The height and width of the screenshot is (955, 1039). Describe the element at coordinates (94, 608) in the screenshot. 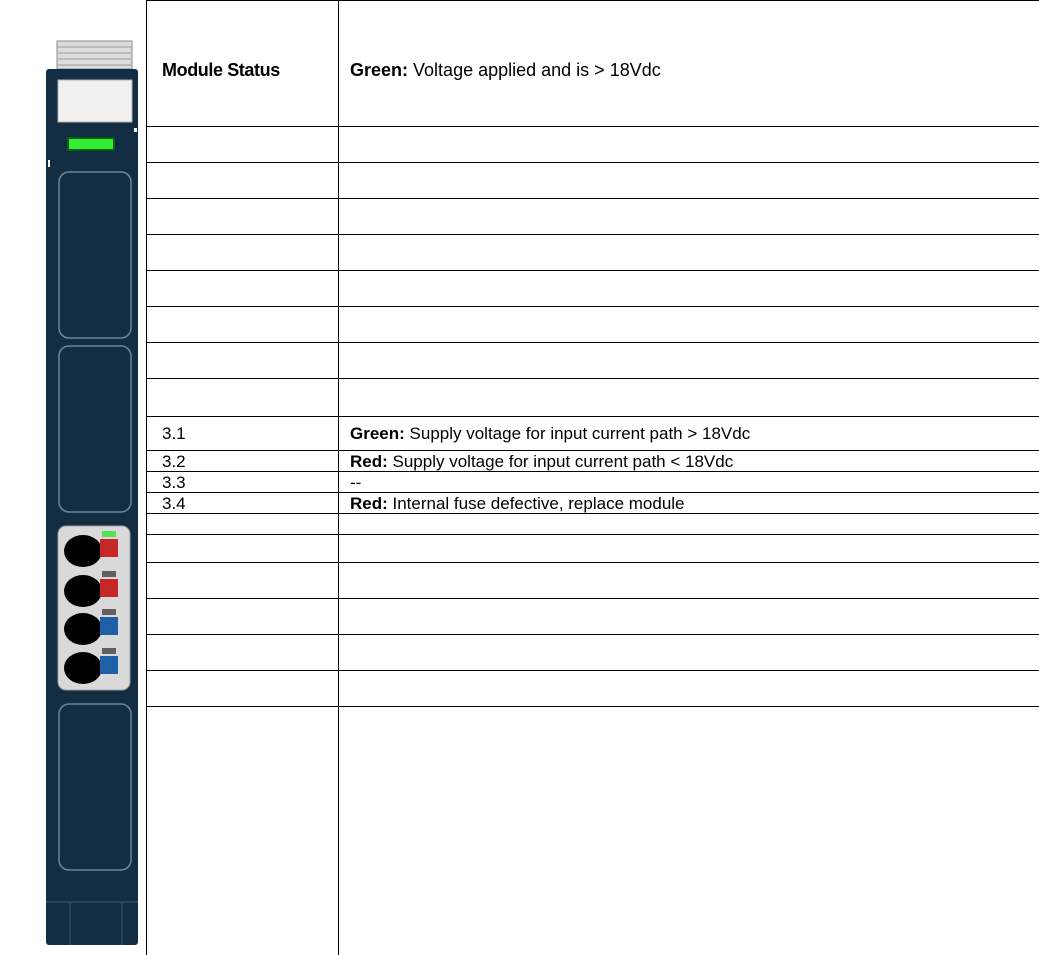

I see `connector-panel` at that location.